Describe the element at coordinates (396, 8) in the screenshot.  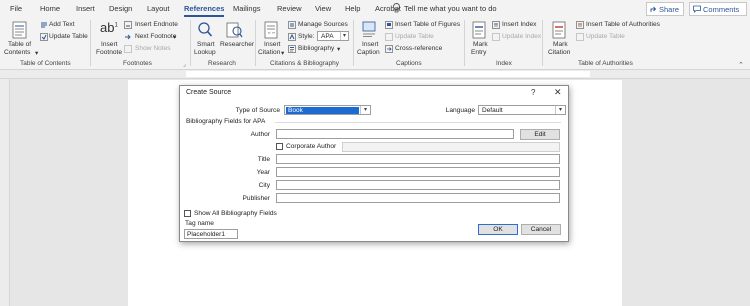
I see `lightbulb-icon` at that location.